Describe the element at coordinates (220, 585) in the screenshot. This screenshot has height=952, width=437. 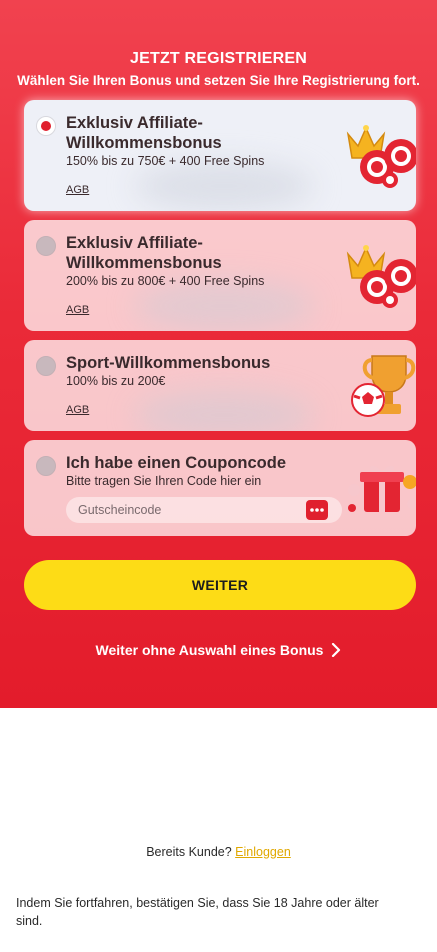
I see `continue-button: WEITER` at that location.